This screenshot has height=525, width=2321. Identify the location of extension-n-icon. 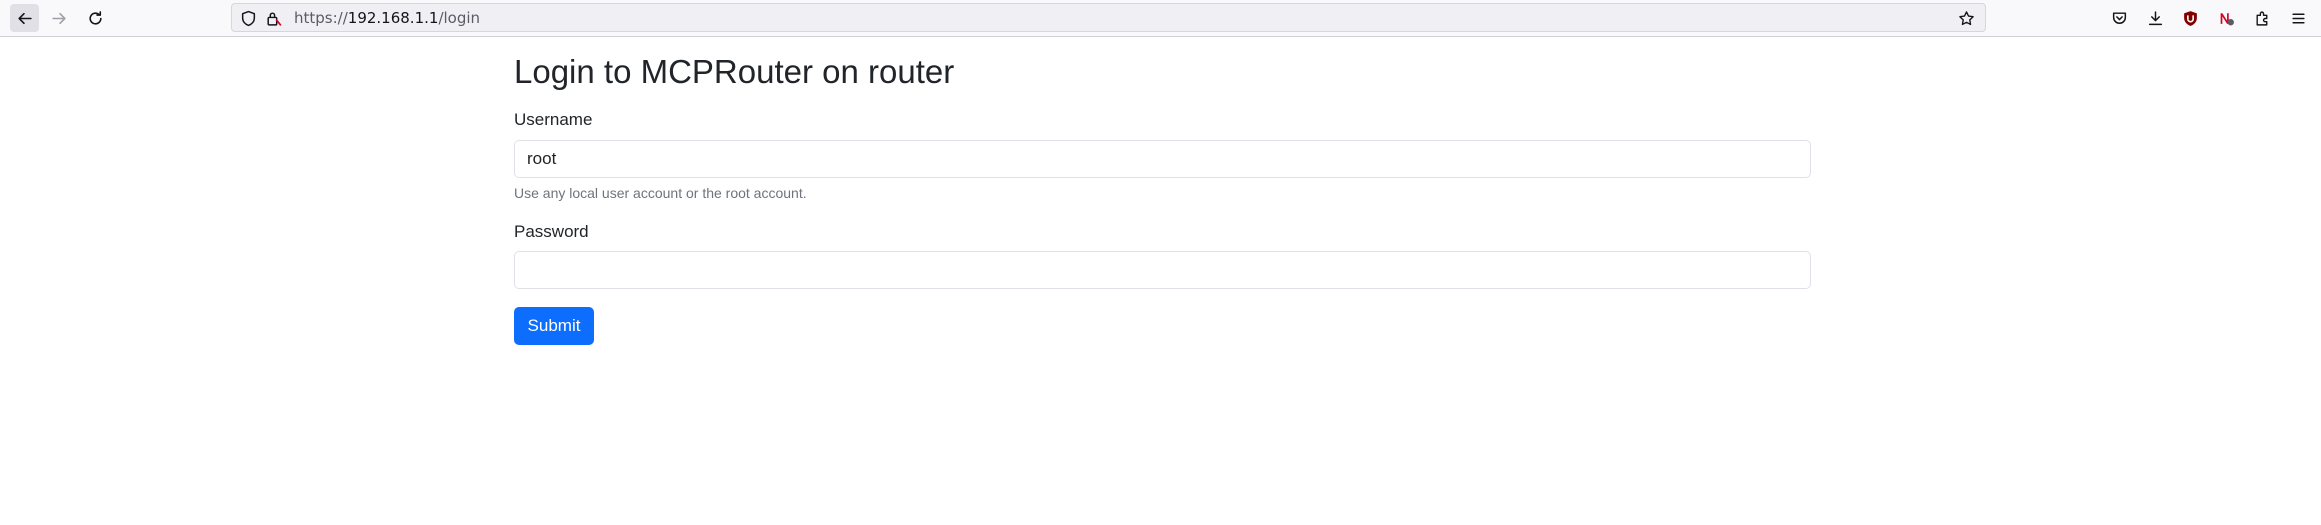
(2227, 18).